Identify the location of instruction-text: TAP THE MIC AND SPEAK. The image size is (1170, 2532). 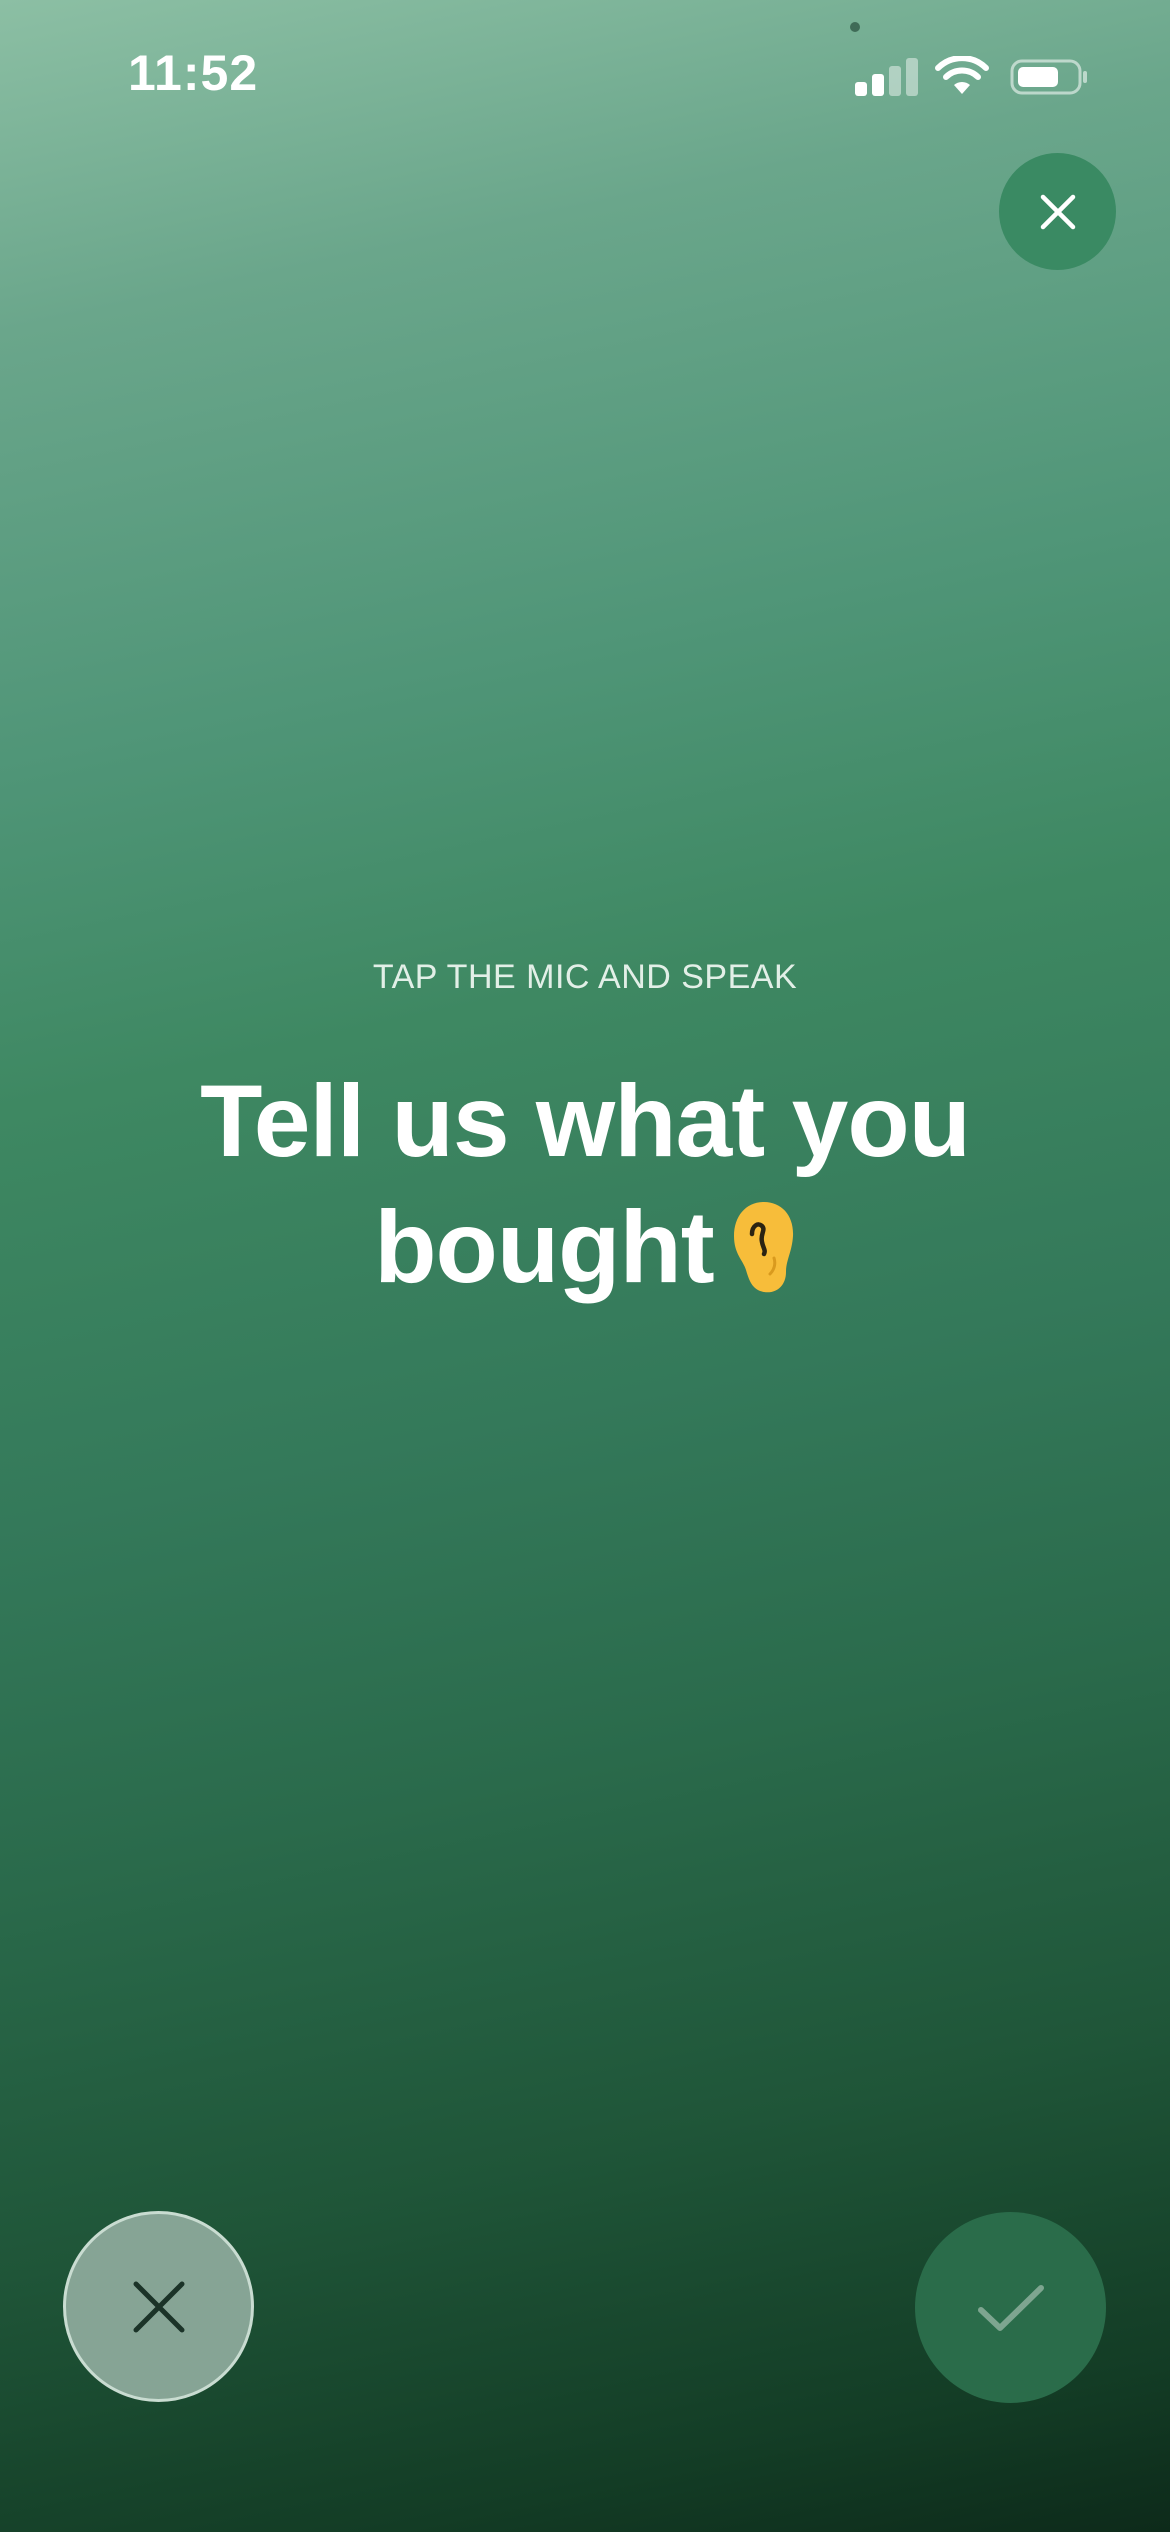
(585, 977).